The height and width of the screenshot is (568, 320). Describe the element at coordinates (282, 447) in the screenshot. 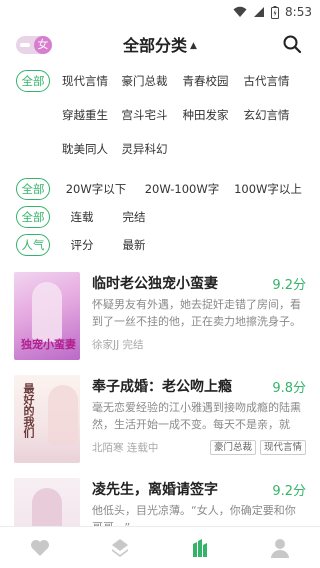

I see `book-tag: 现代言情` at that location.